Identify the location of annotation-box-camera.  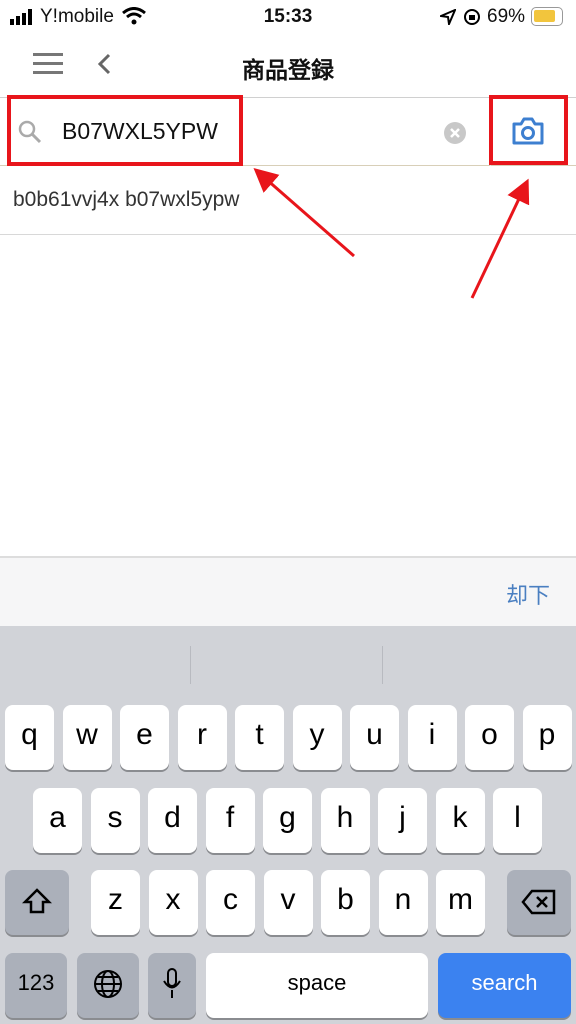
(528, 130).